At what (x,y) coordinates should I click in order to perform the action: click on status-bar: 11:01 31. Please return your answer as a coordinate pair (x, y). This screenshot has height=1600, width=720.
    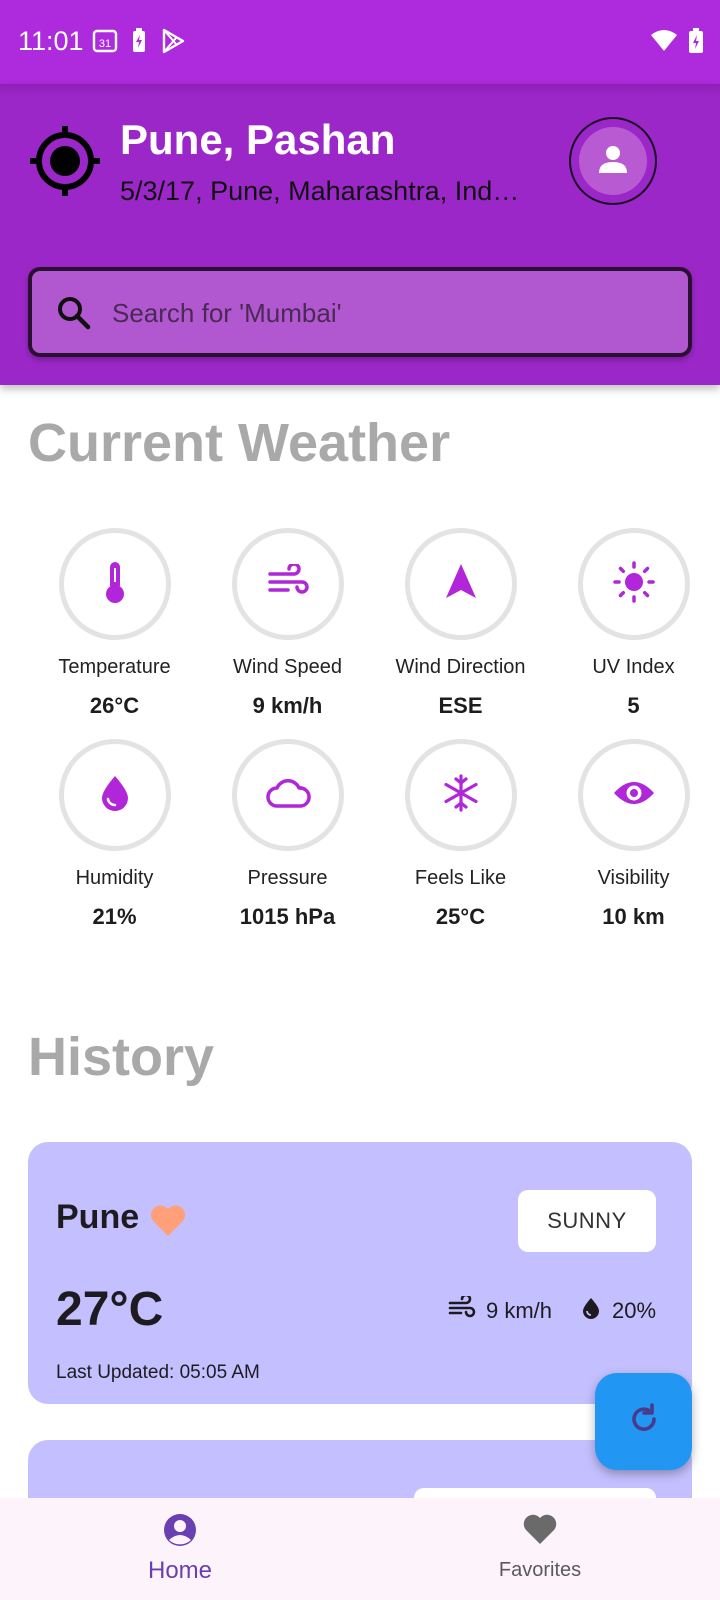
    Looking at the image, I should click on (360, 42).